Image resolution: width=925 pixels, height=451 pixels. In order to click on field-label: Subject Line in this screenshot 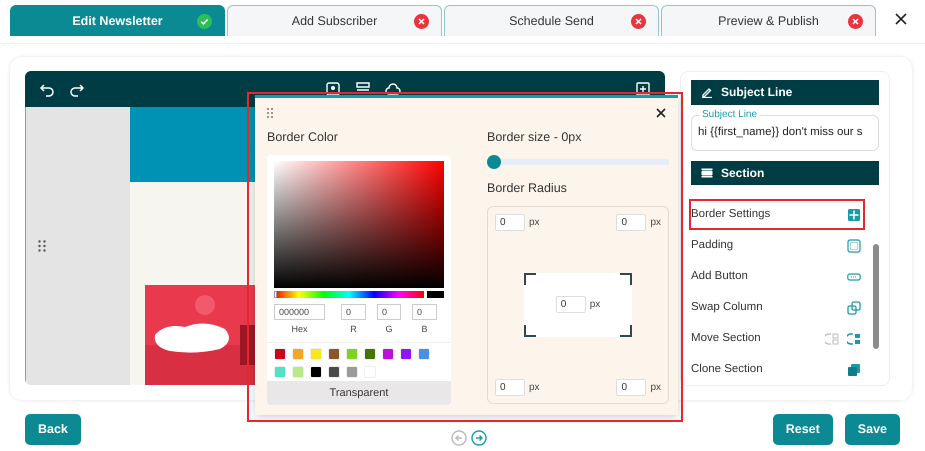, I will do `click(729, 115)`.